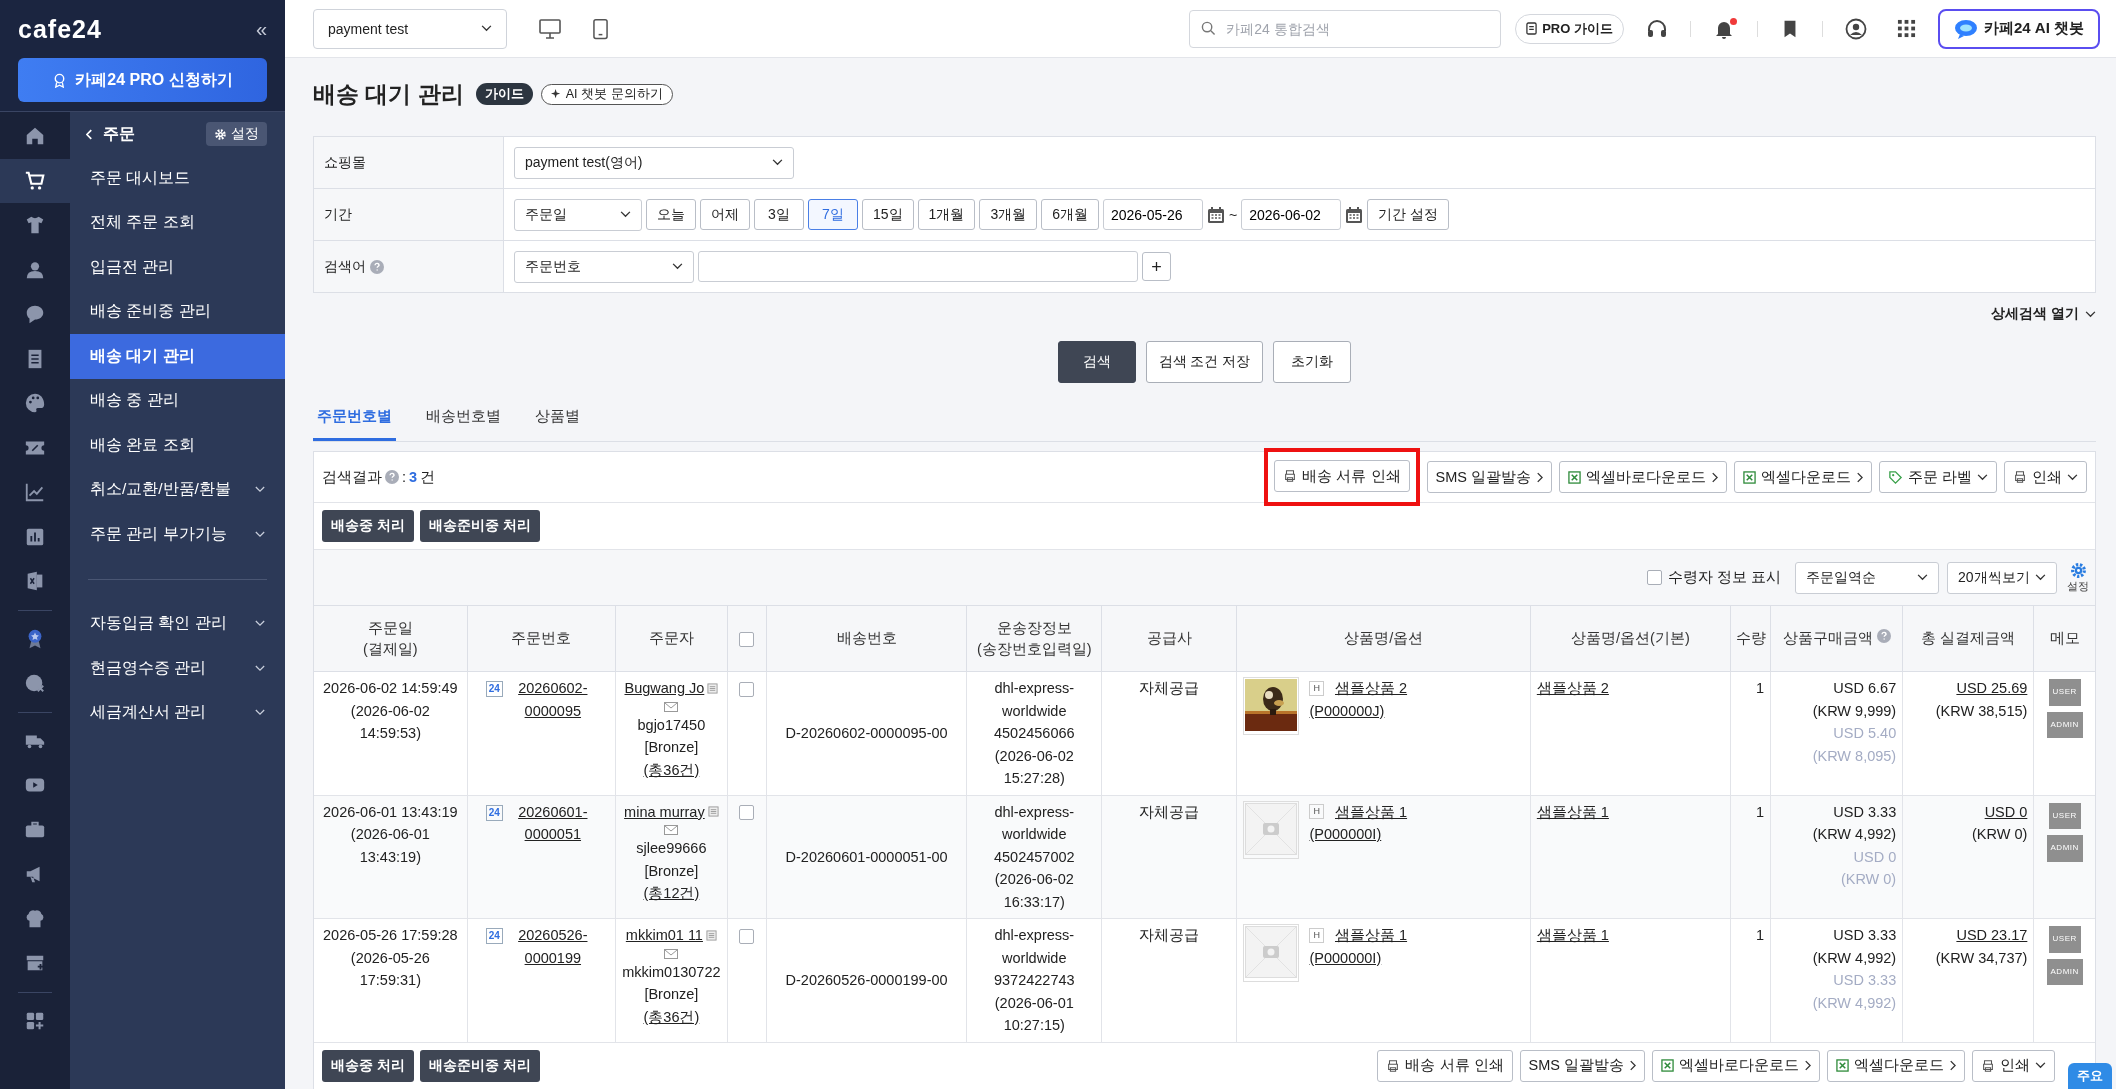 This screenshot has height=1089, width=2116. What do you see at coordinates (664, 688) in the screenshot?
I see `customer-link: Bugwang Jo` at bounding box center [664, 688].